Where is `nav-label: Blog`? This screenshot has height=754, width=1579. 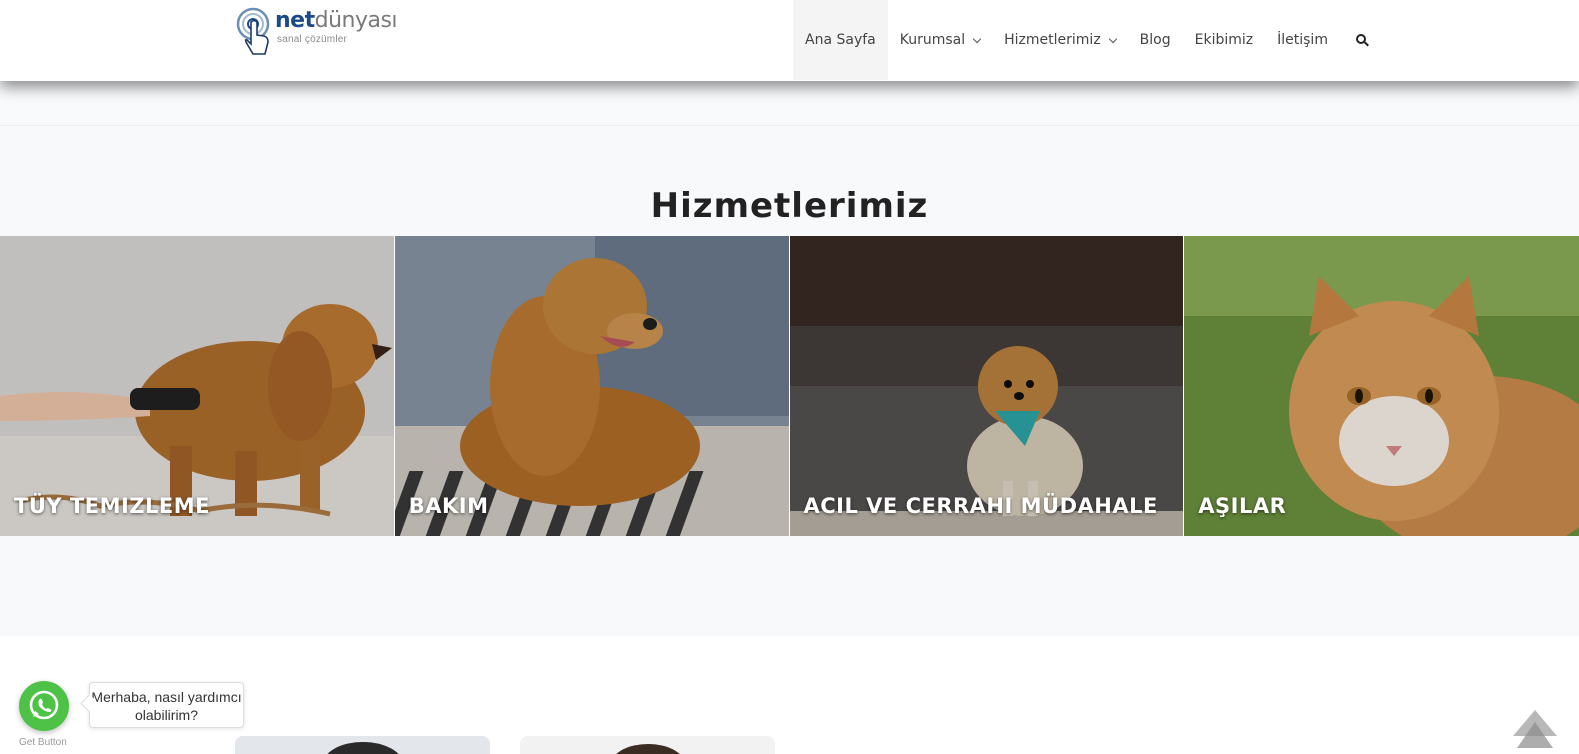
nav-label: Blog is located at coordinates (1155, 40).